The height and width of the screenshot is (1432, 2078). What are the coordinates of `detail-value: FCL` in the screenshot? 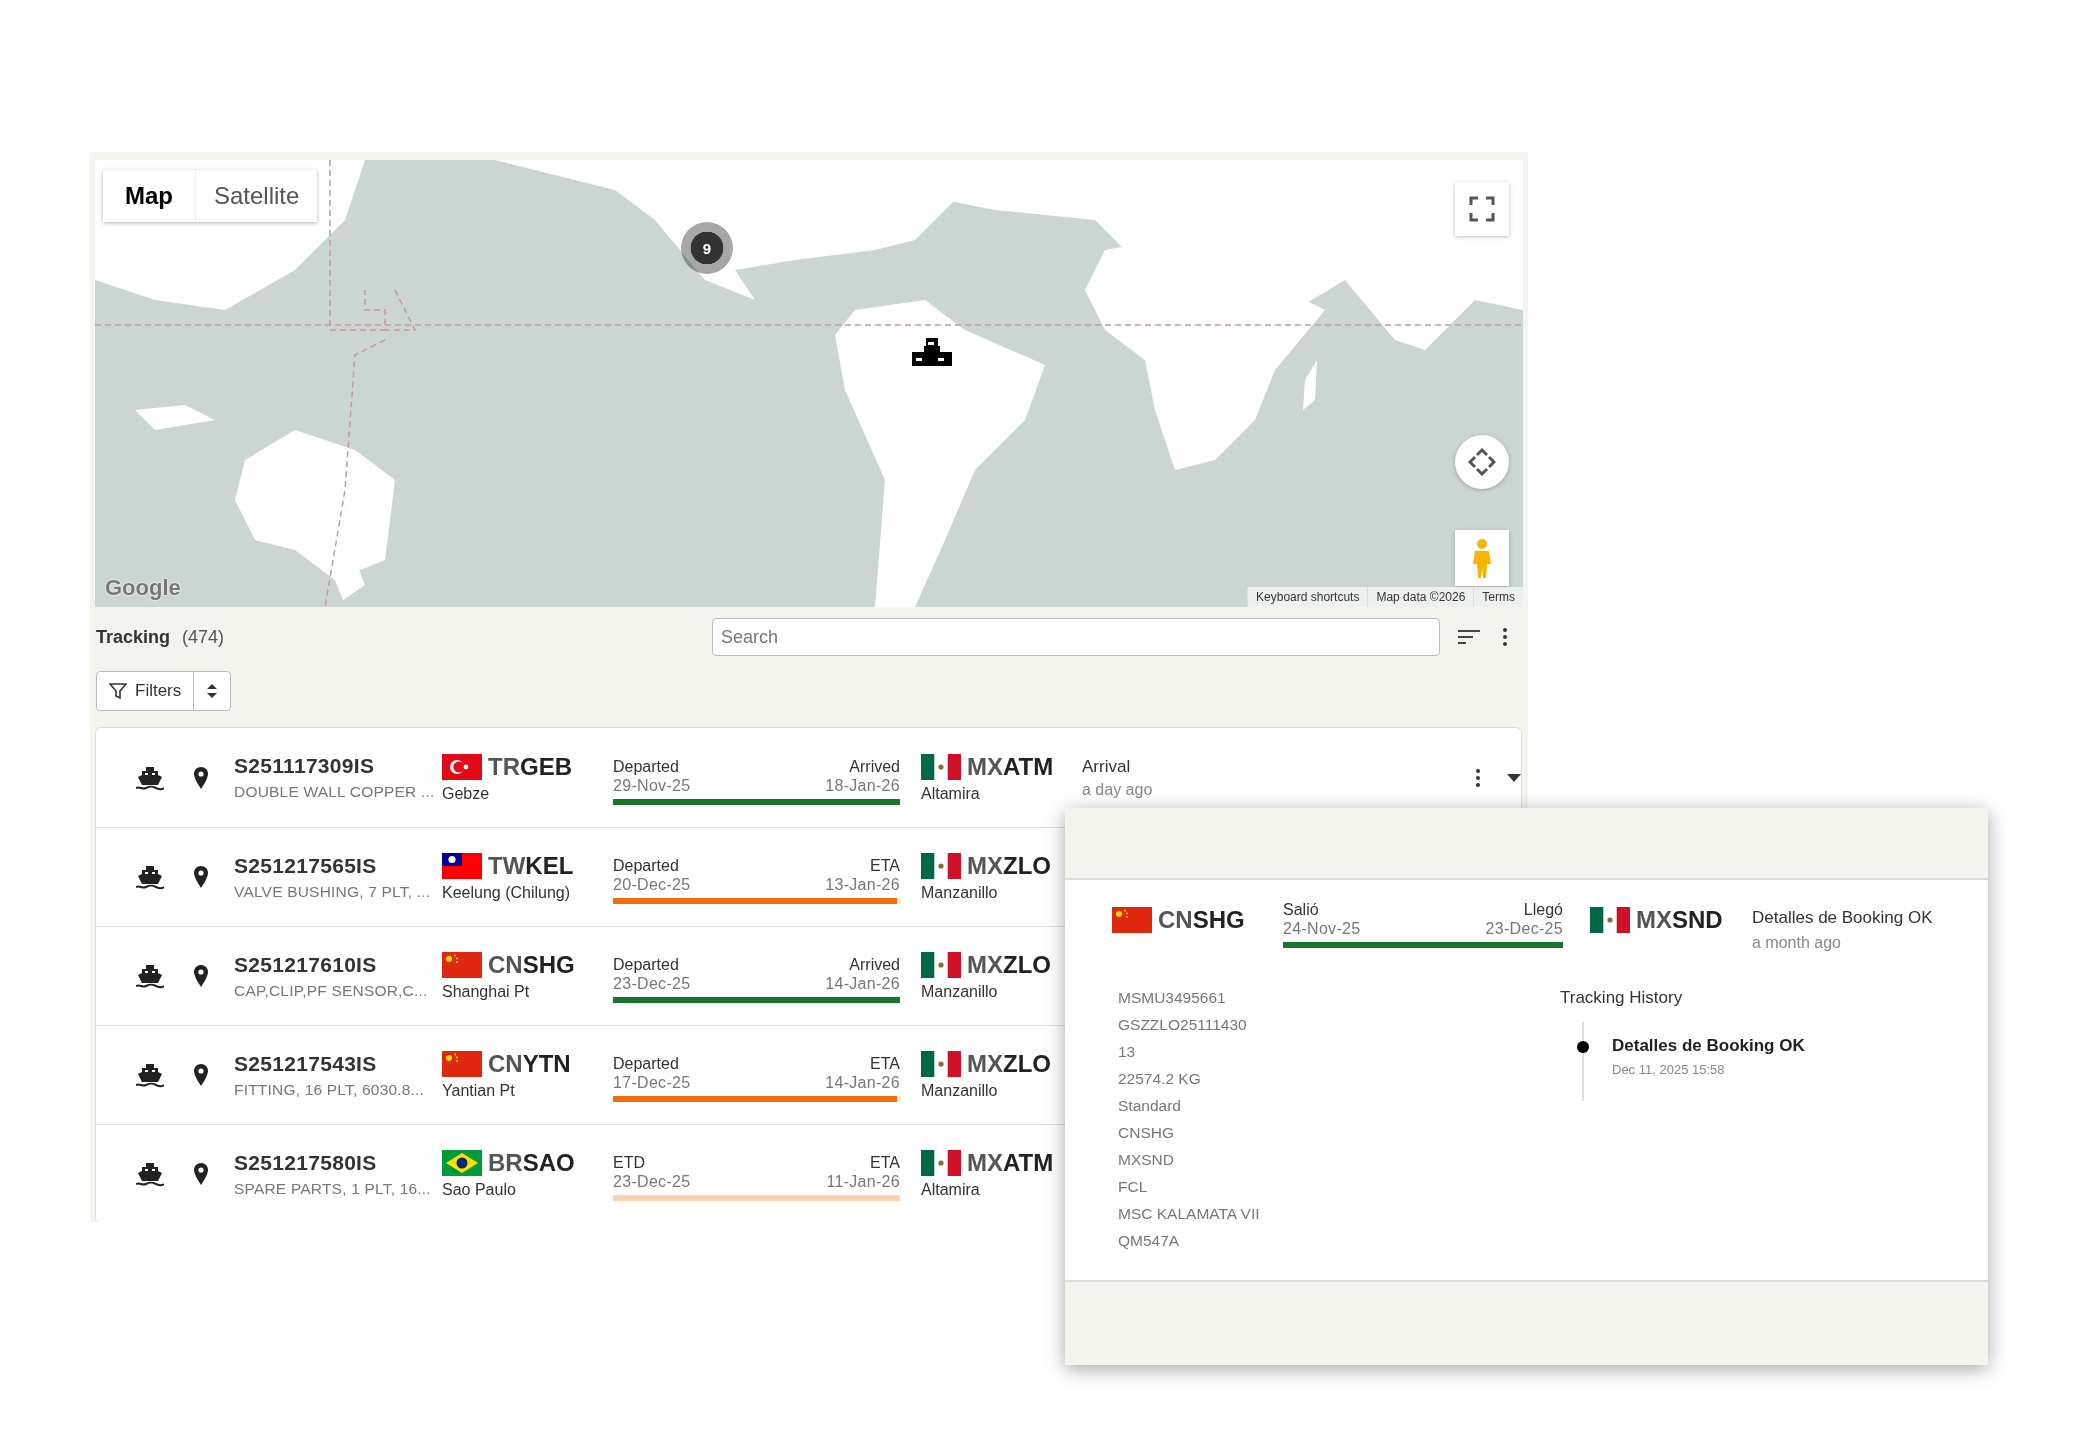 It's located at (1133, 1187).